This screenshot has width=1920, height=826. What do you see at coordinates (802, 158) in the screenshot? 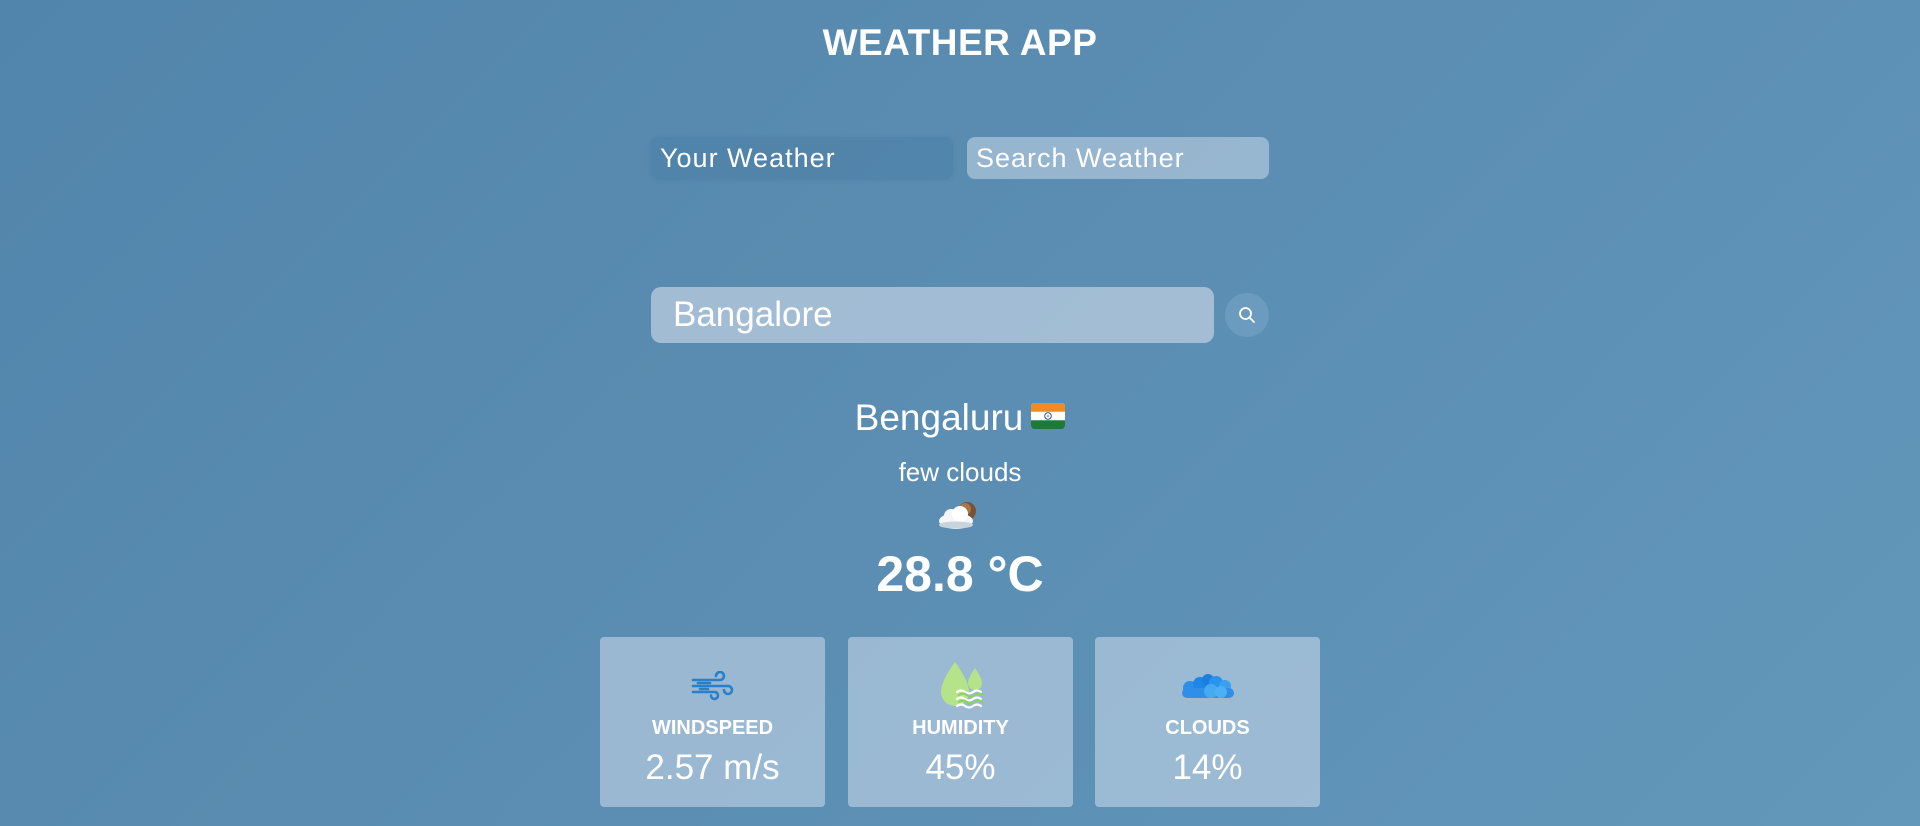
I see `tab-your-weather: Your Weather` at bounding box center [802, 158].